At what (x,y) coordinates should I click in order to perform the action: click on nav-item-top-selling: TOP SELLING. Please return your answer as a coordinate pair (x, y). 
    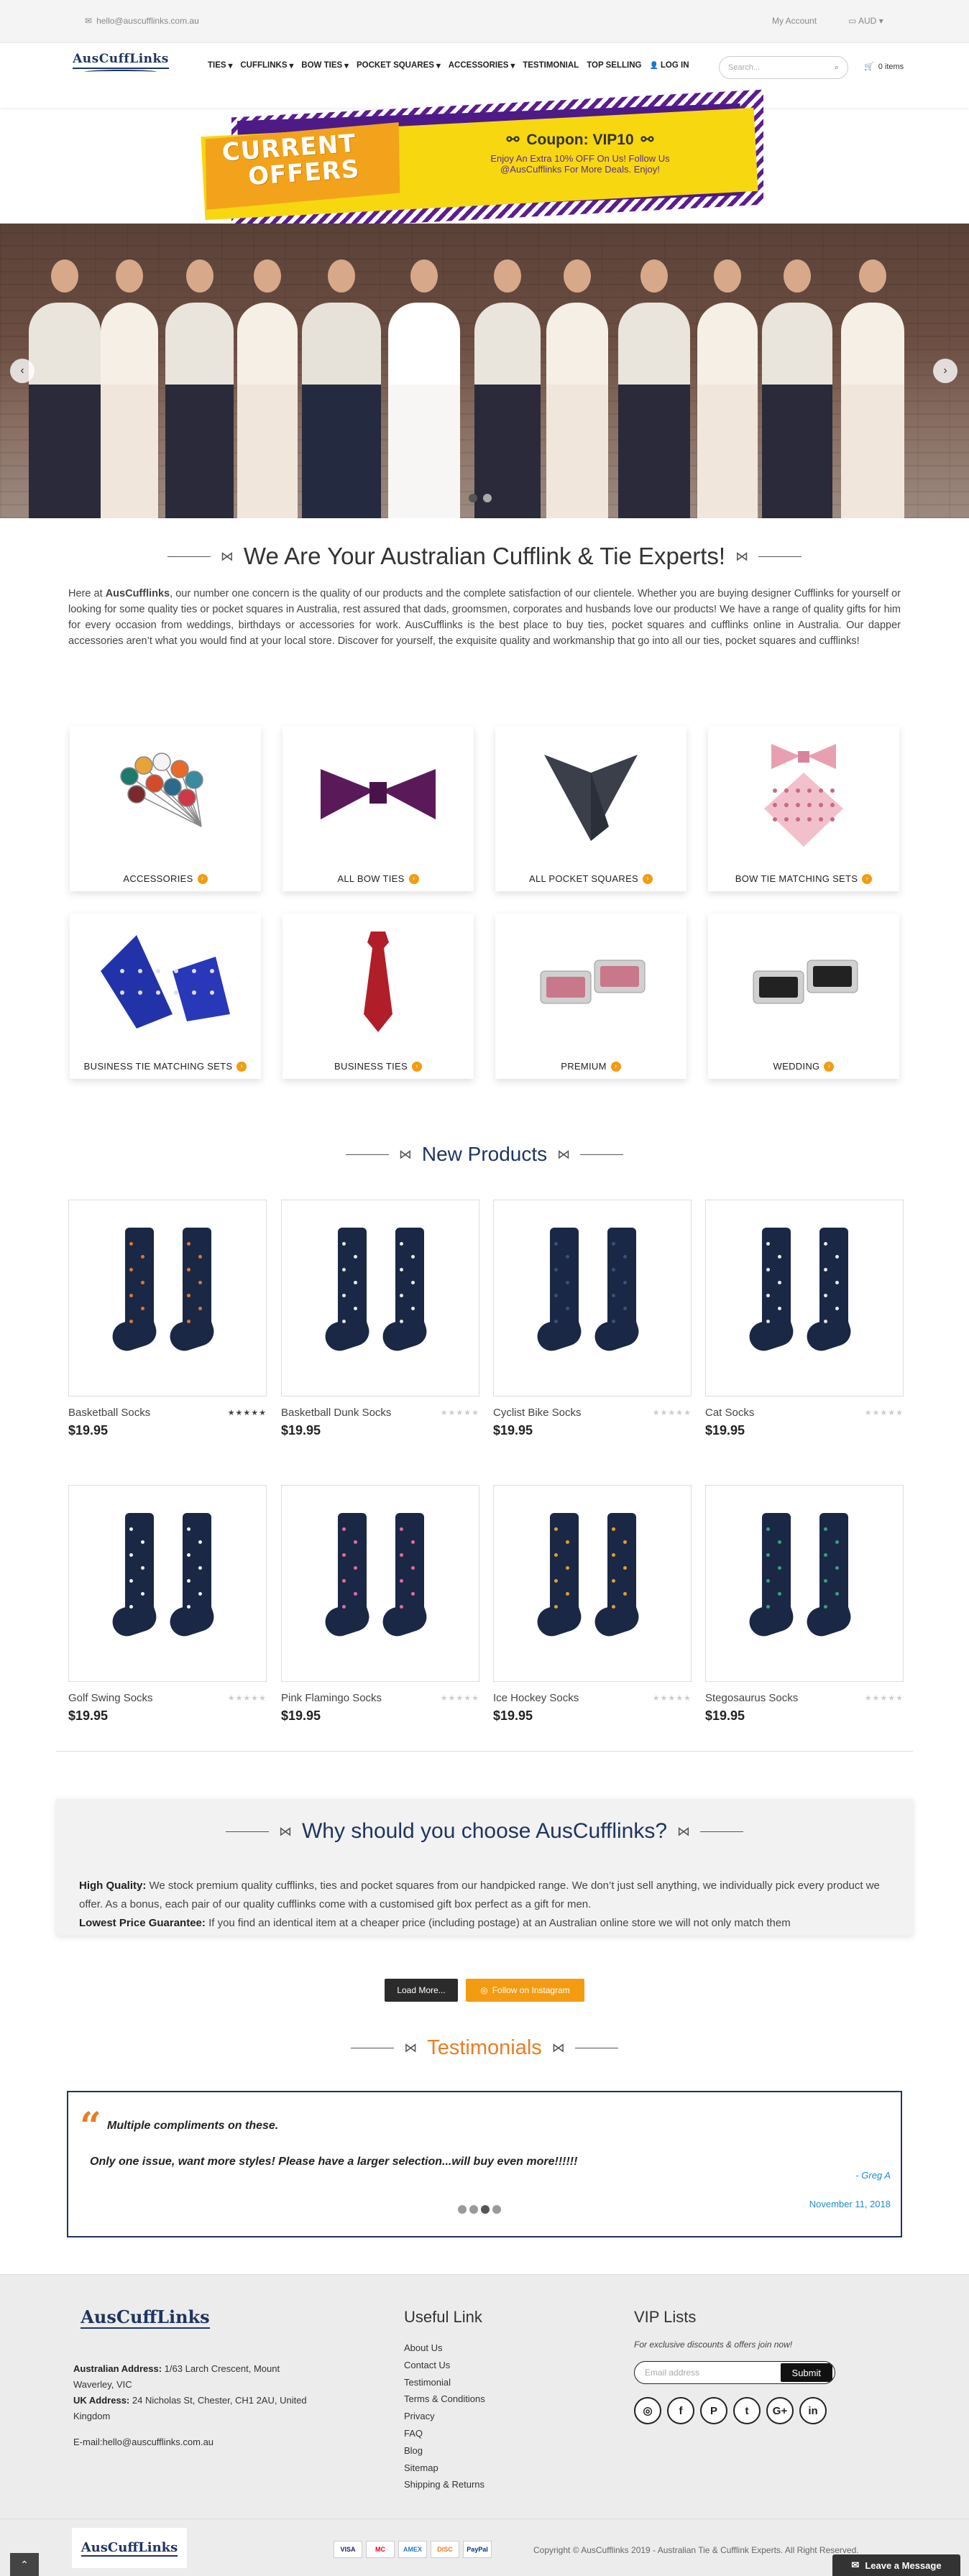
    Looking at the image, I should click on (614, 65).